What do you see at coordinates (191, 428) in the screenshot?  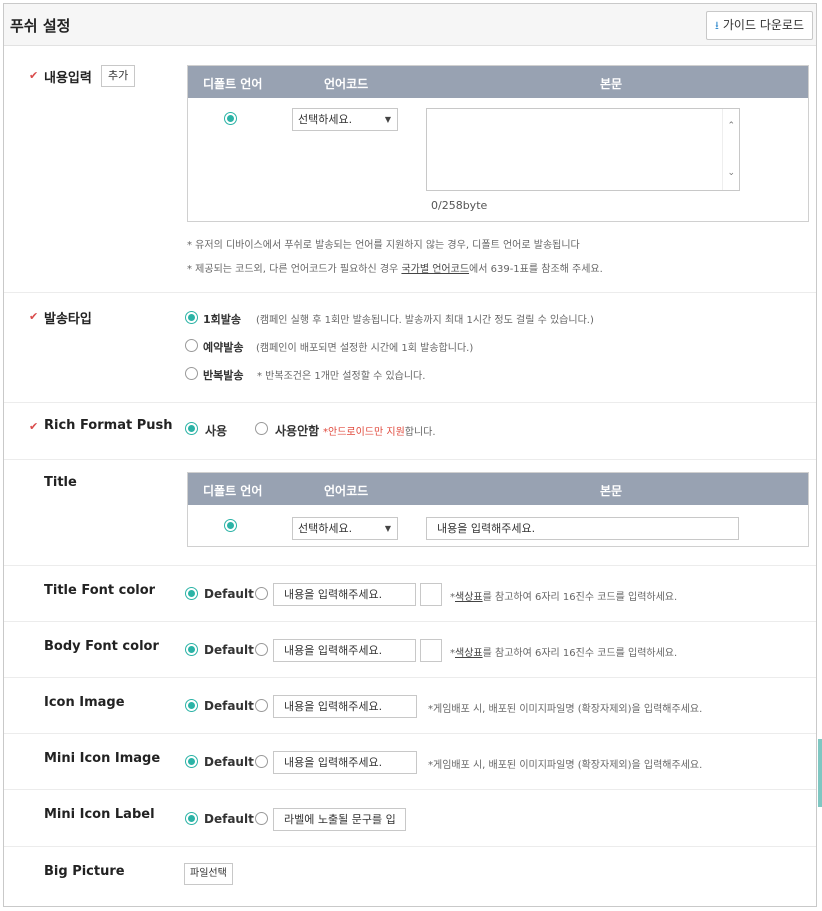 I see `rich-format-use-radio` at bounding box center [191, 428].